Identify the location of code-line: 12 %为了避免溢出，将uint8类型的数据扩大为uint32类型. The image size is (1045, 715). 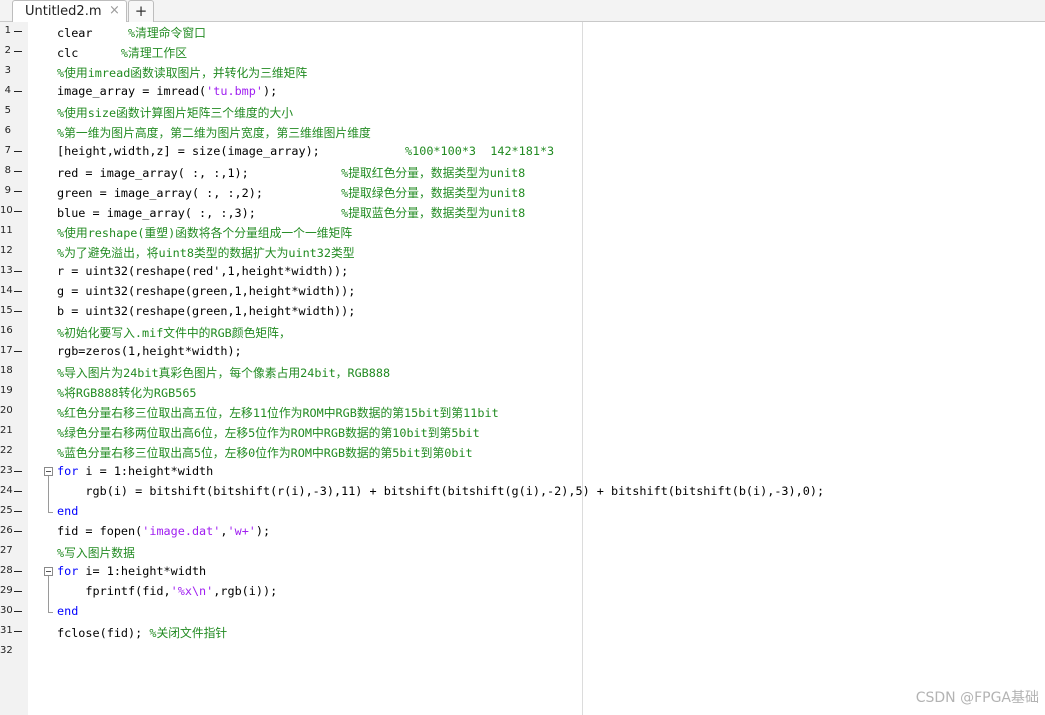
(522, 252).